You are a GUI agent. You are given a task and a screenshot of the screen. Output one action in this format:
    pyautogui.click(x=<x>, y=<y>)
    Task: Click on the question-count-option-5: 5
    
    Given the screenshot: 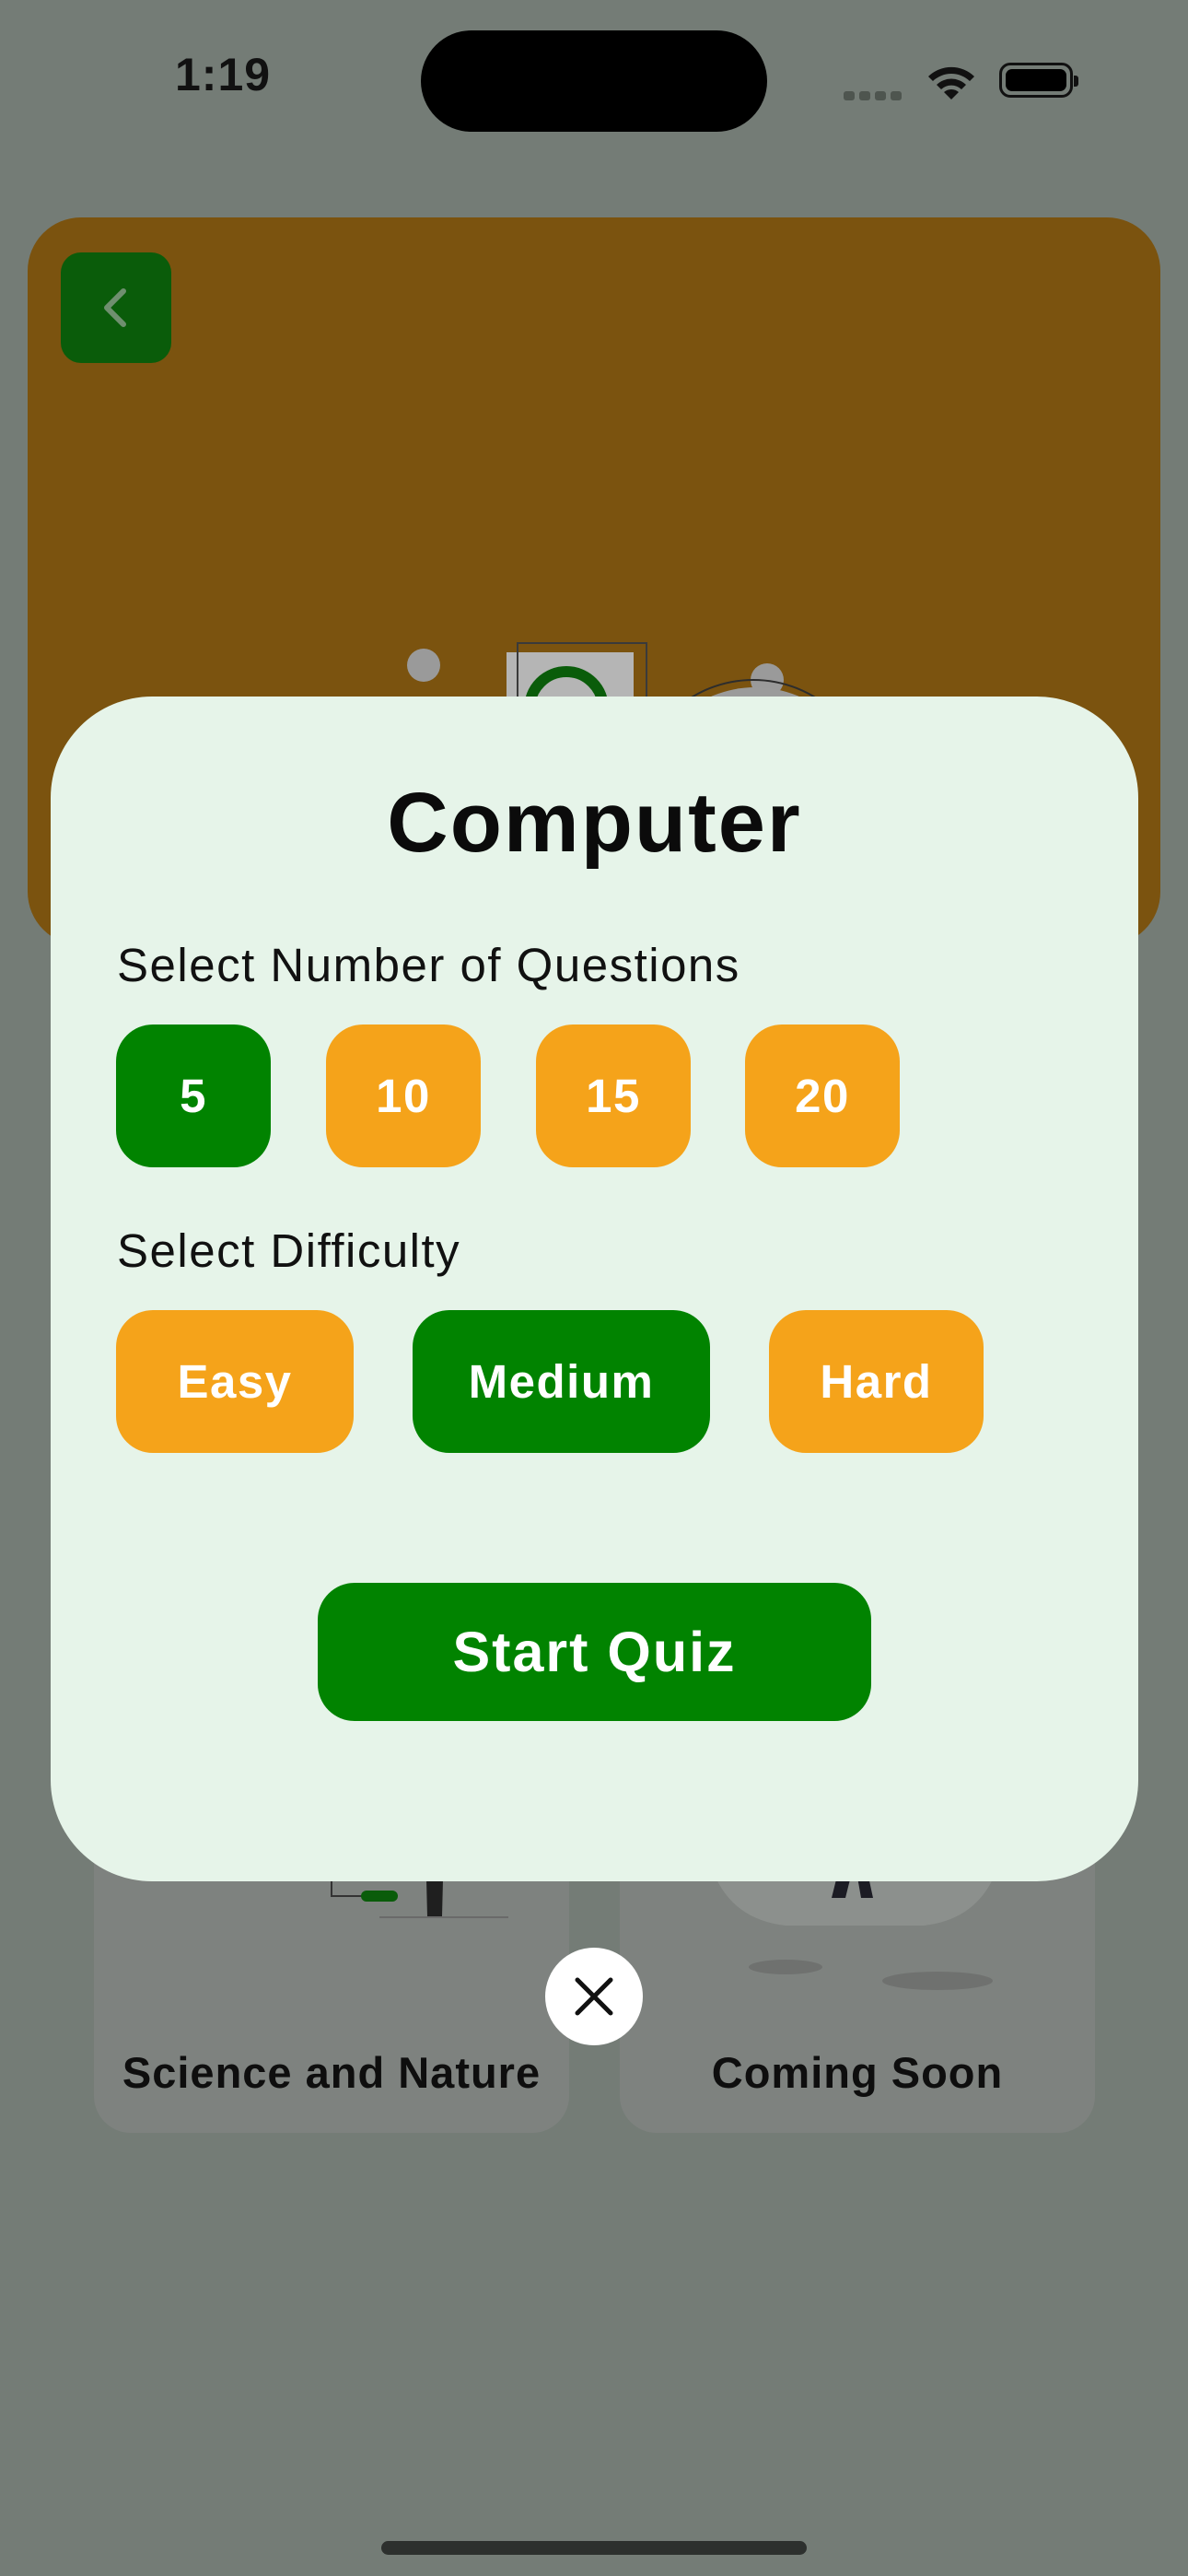 What is the action you would take?
    pyautogui.click(x=193, y=1096)
    